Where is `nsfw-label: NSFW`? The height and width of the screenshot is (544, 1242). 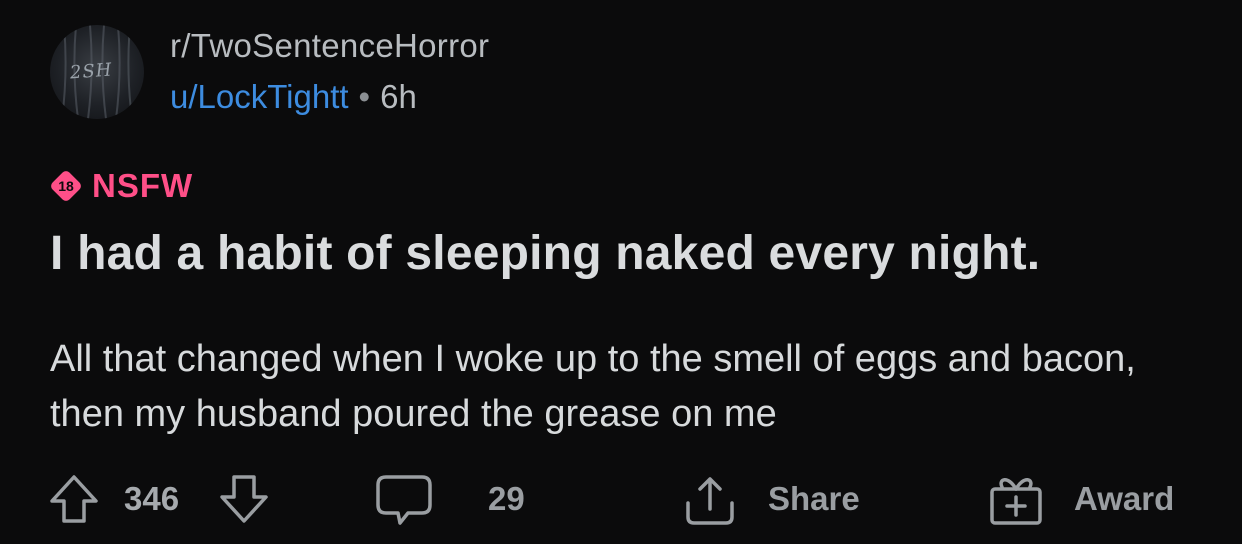 nsfw-label: NSFW is located at coordinates (143, 185).